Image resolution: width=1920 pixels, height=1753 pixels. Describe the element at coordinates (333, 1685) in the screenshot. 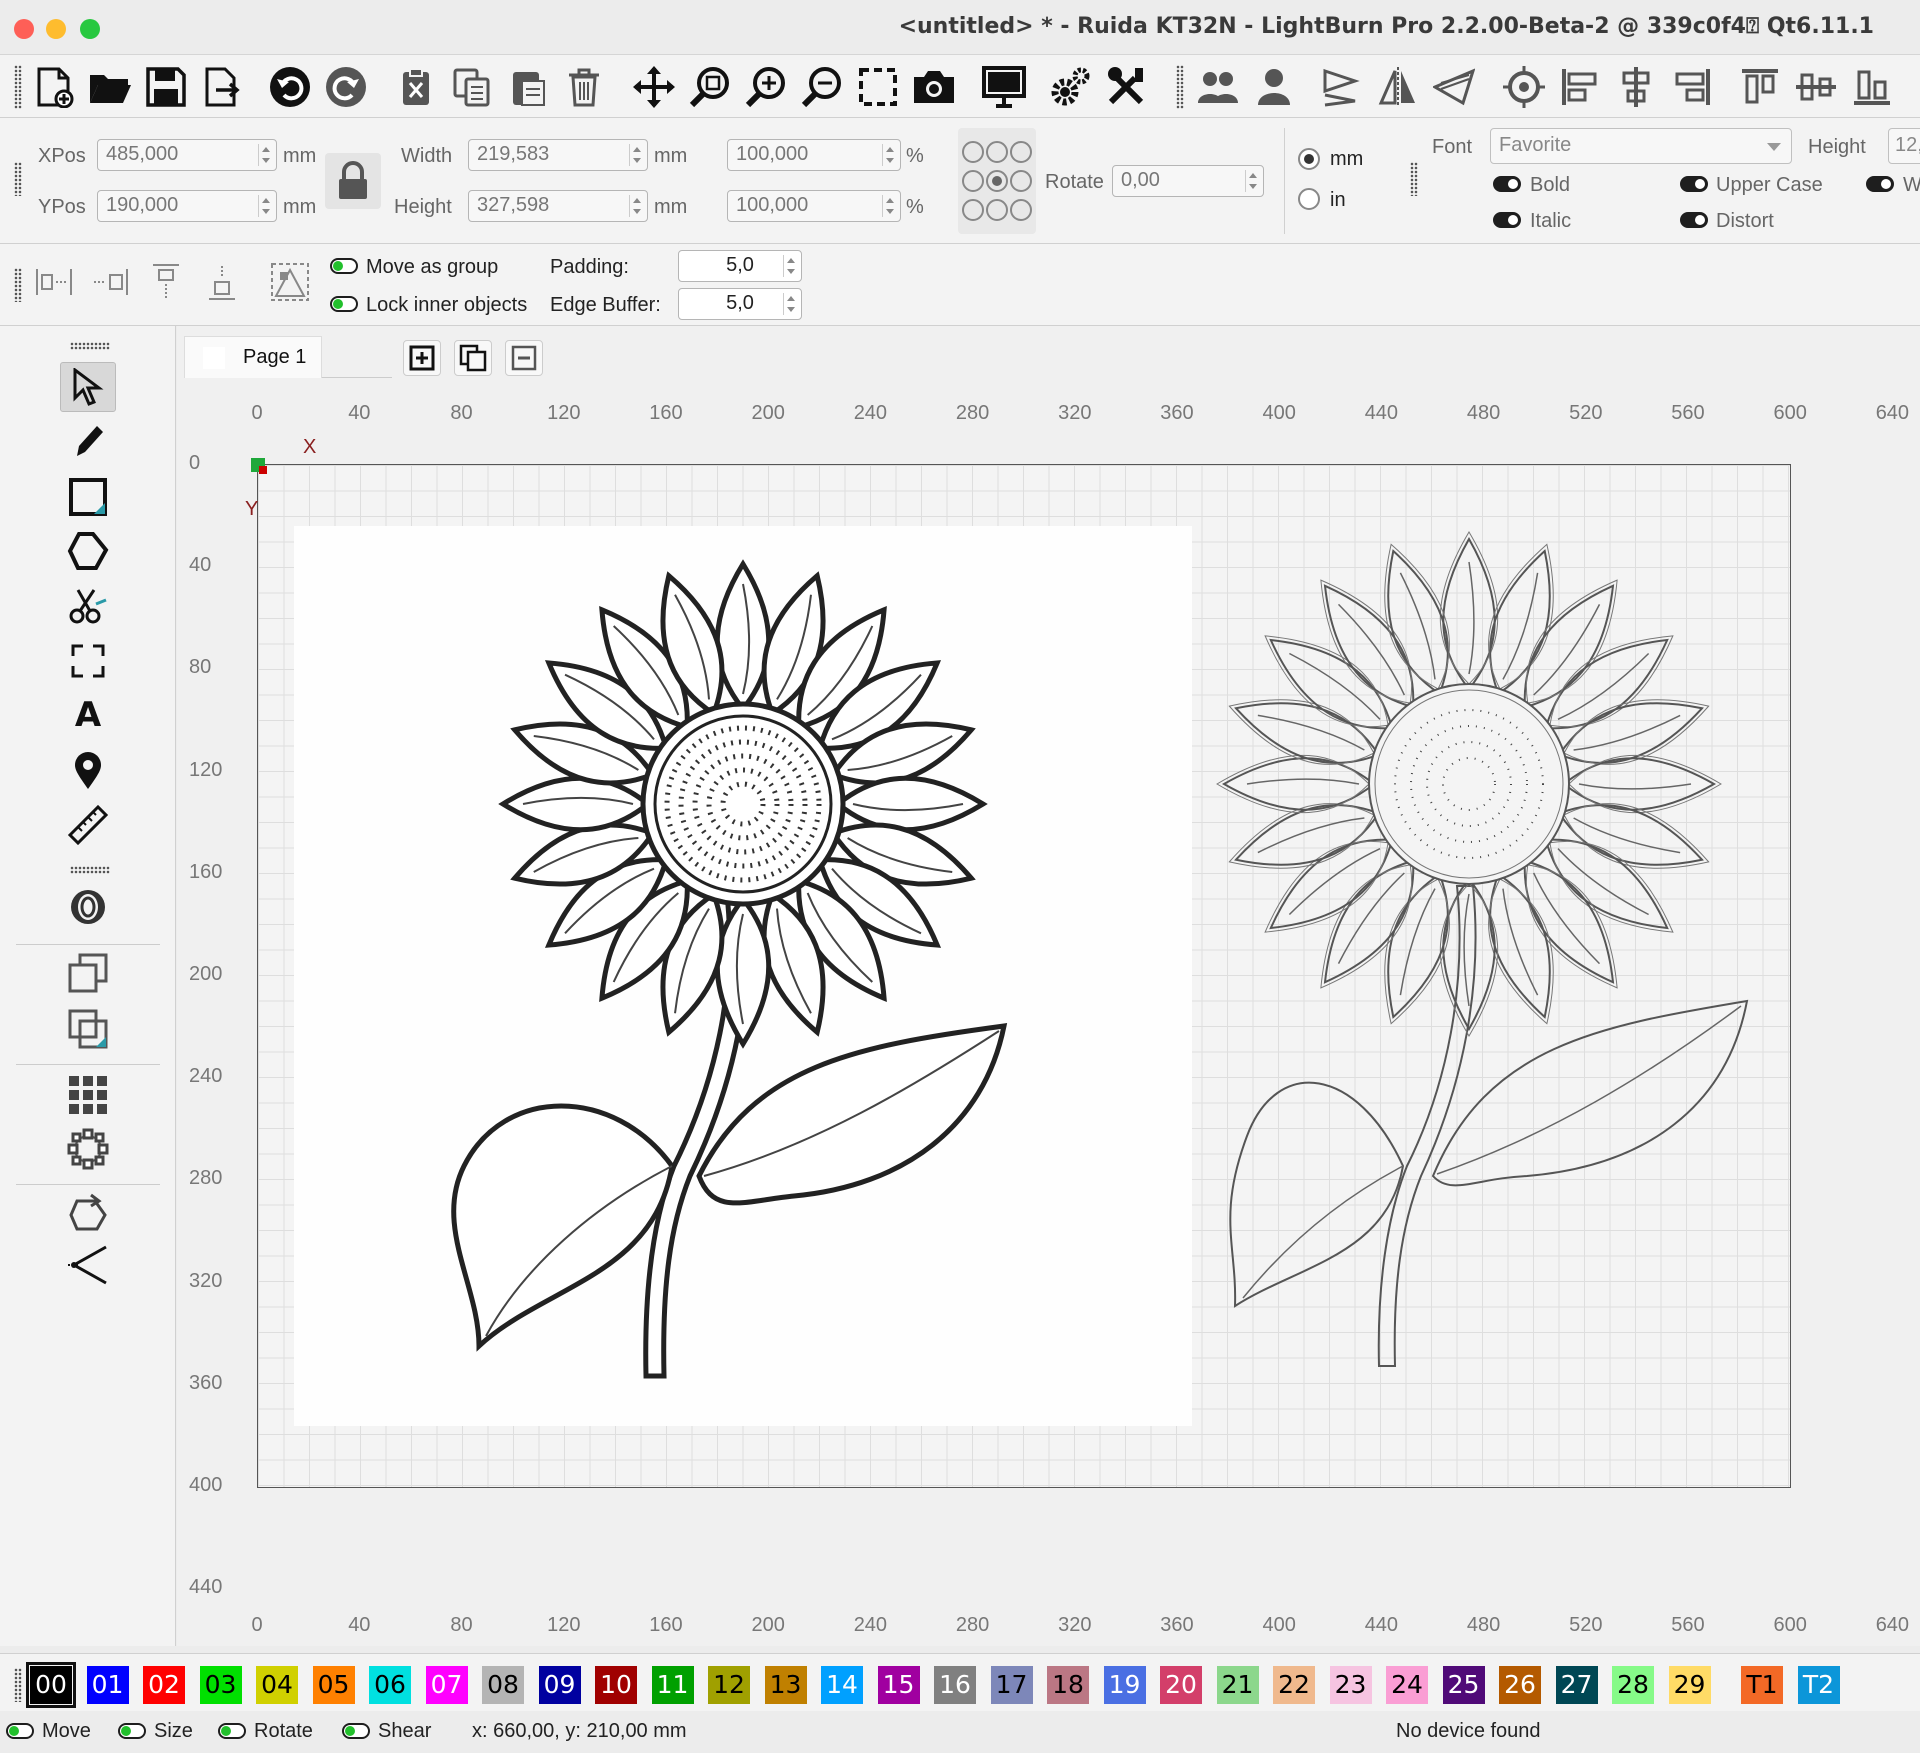

I see `layer-swatch-05: 05` at that location.